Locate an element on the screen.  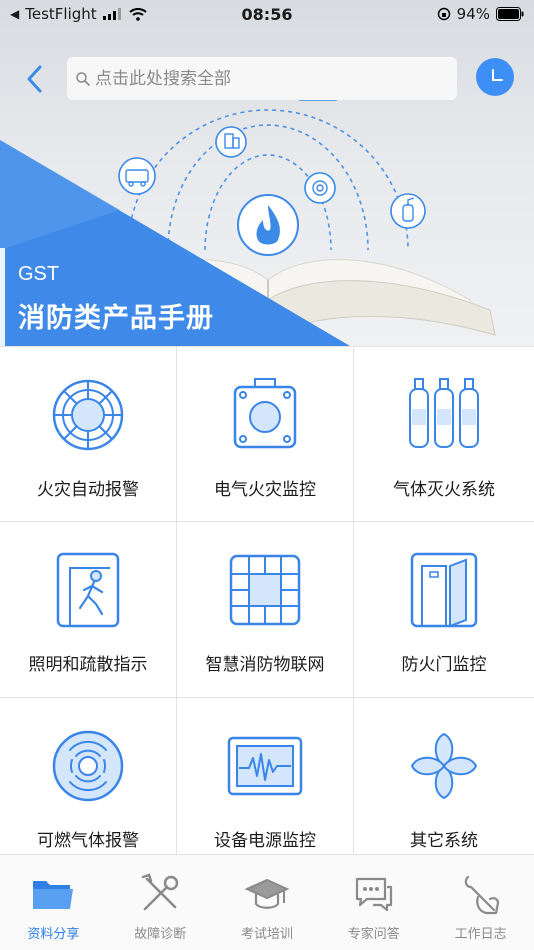
wrench-hand-icon is located at coordinates (481, 895).